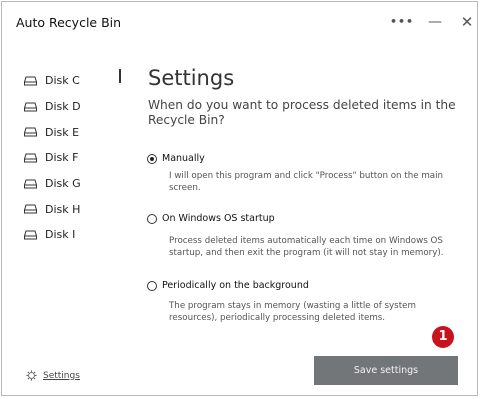 The height and width of the screenshot is (399, 481). What do you see at coordinates (62, 158) in the screenshot?
I see `sidebar-item-label: Disk F` at bounding box center [62, 158].